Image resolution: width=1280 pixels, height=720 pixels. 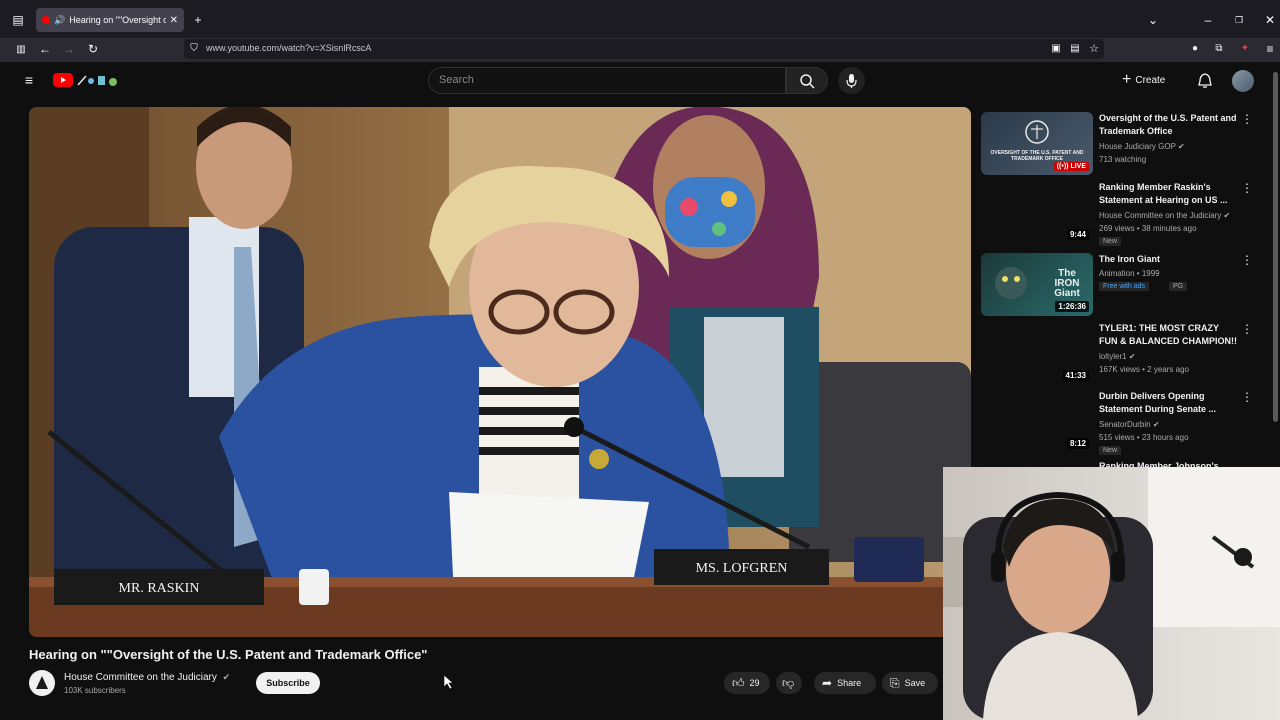 I want to click on forward-icon: →, so click(x=69, y=49).